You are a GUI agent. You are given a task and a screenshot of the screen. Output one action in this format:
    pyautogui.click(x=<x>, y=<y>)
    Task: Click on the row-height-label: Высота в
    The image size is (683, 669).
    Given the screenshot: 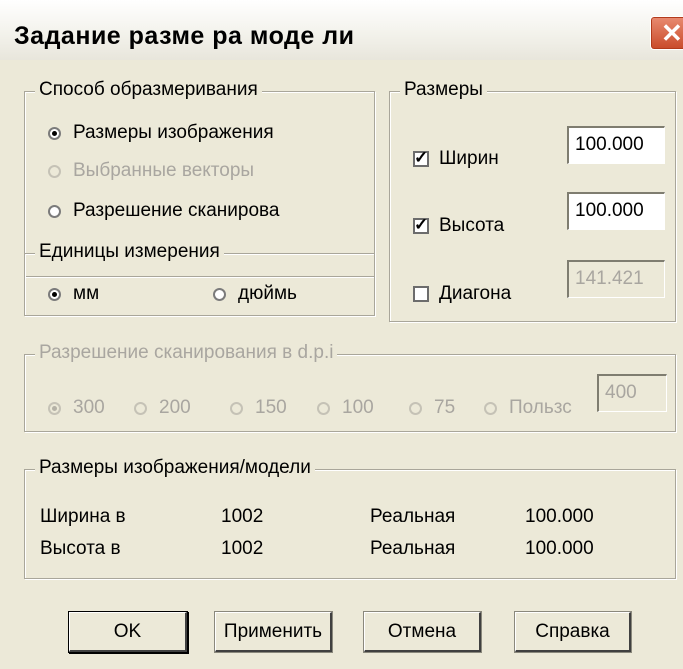 What is the action you would take?
    pyautogui.click(x=80, y=548)
    